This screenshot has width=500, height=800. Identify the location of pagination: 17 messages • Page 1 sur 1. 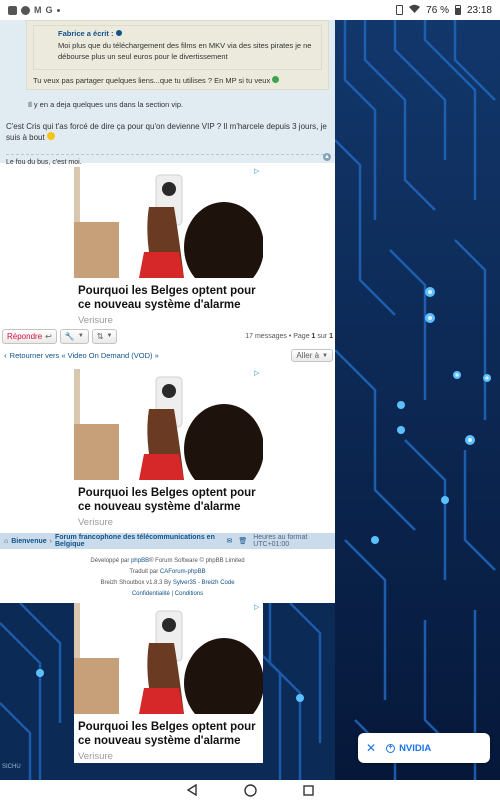
(289, 336).